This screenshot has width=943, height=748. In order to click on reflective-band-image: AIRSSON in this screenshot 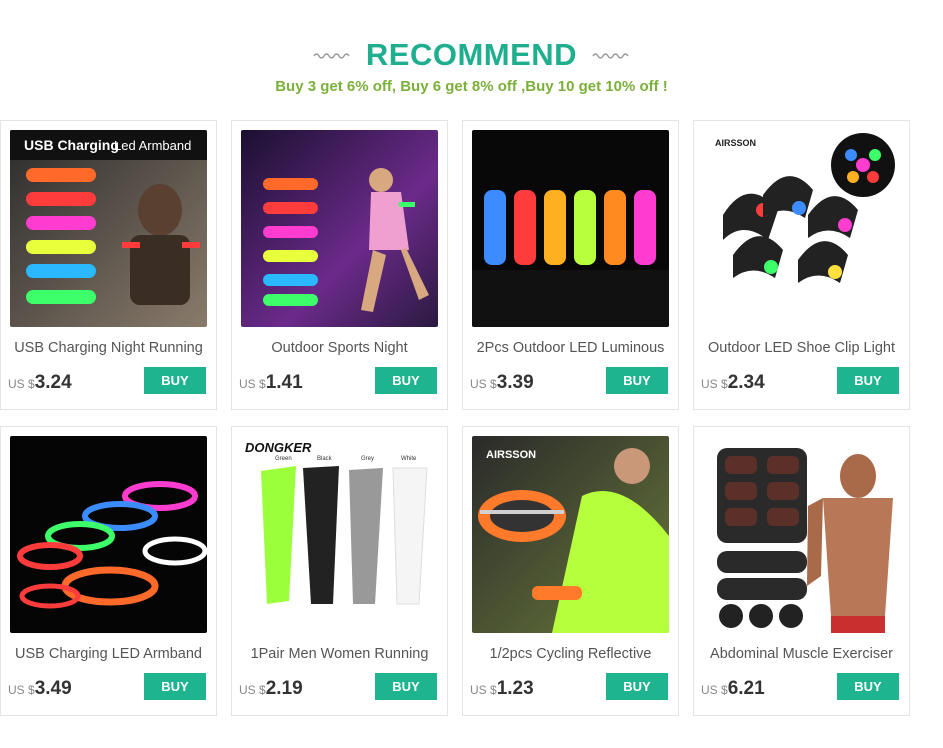, I will do `click(570, 534)`.